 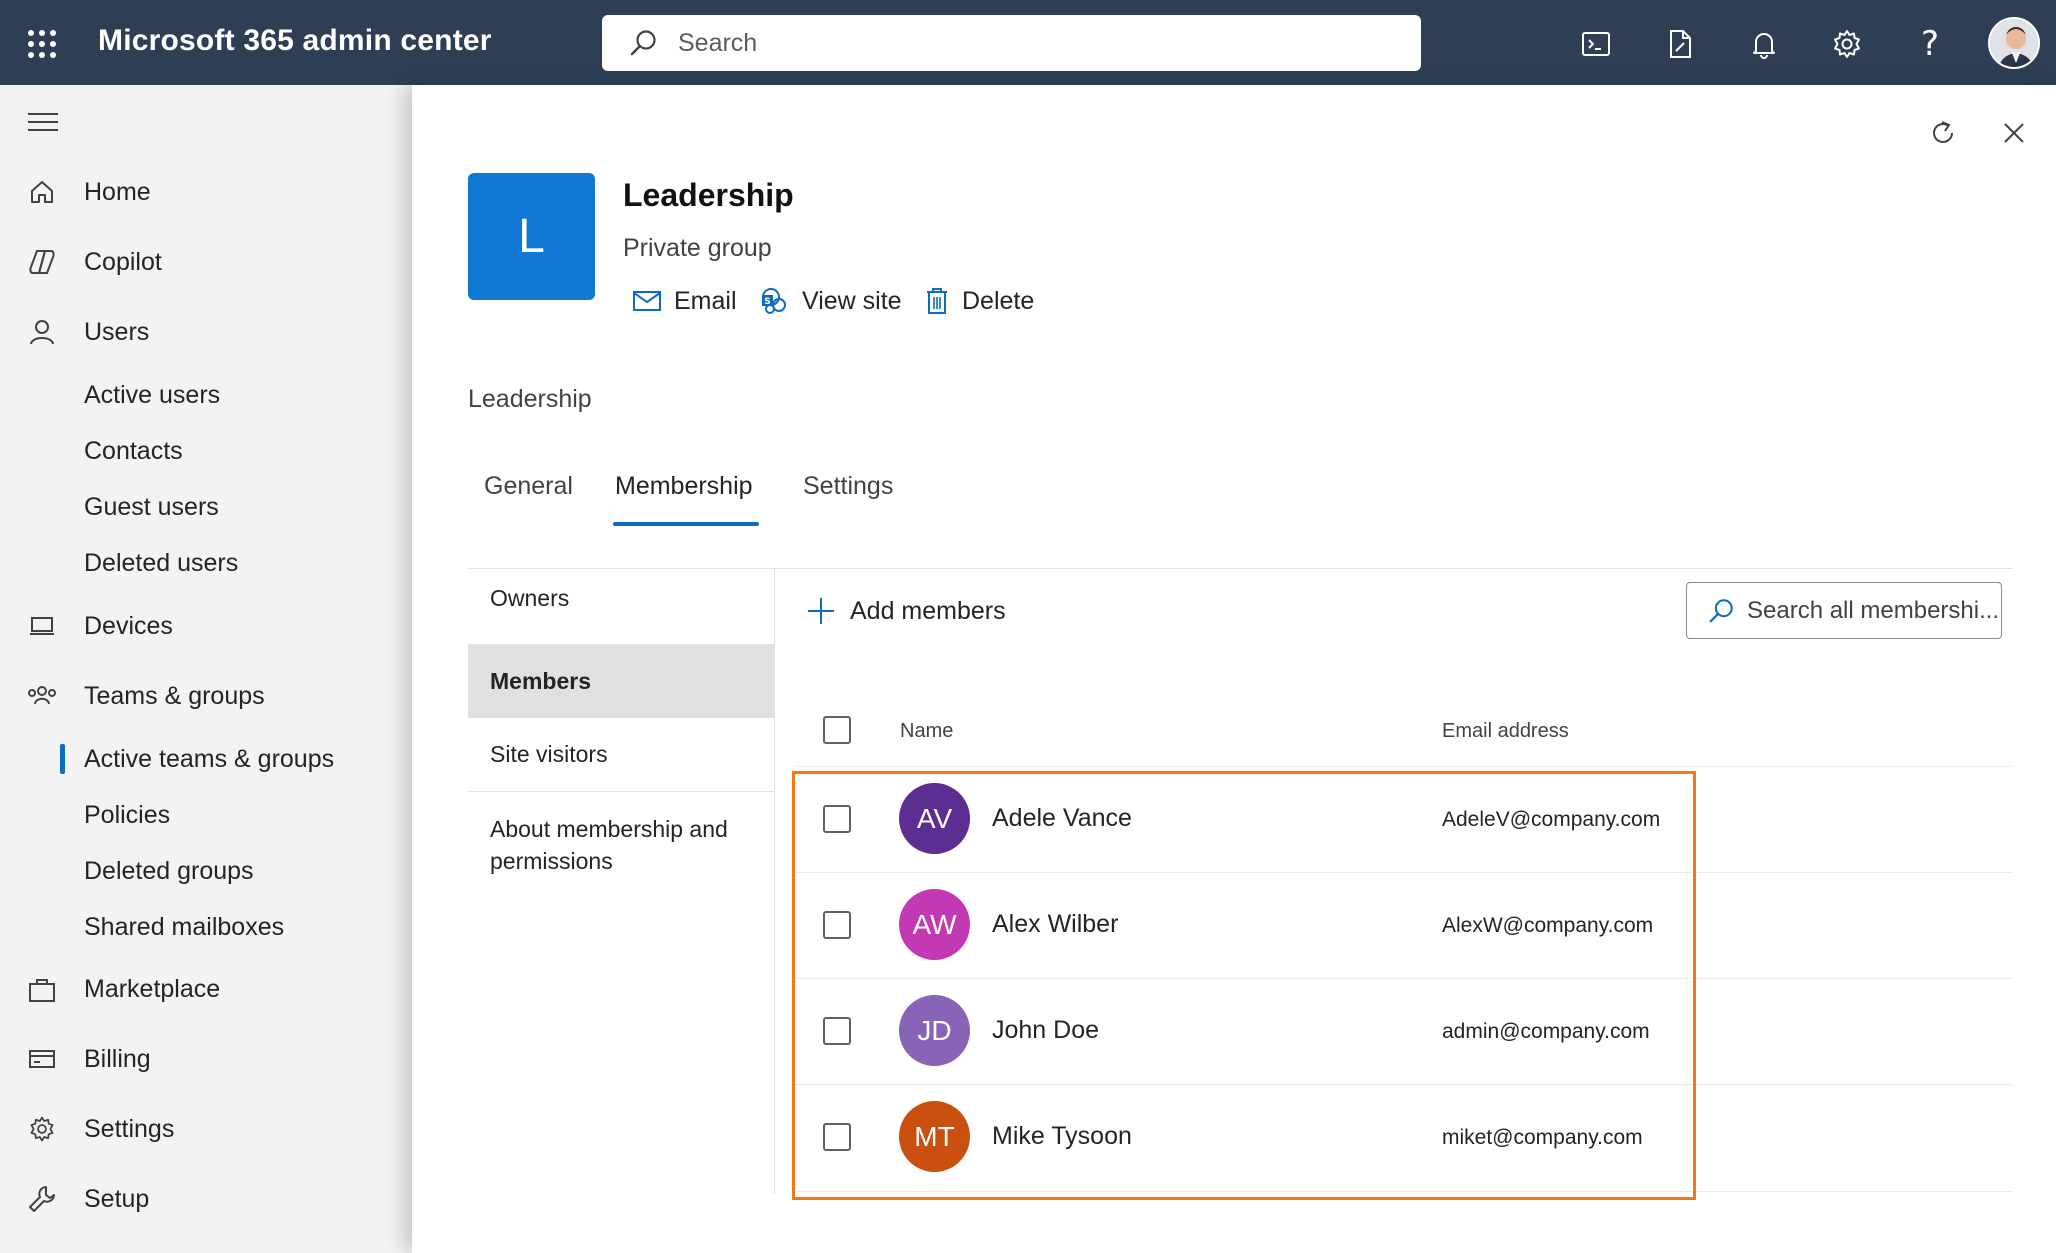 What do you see at coordinates (209, 758) in the screenshot?
I see `nav-label: Active teams & groups` at bounding box center [209, 758].